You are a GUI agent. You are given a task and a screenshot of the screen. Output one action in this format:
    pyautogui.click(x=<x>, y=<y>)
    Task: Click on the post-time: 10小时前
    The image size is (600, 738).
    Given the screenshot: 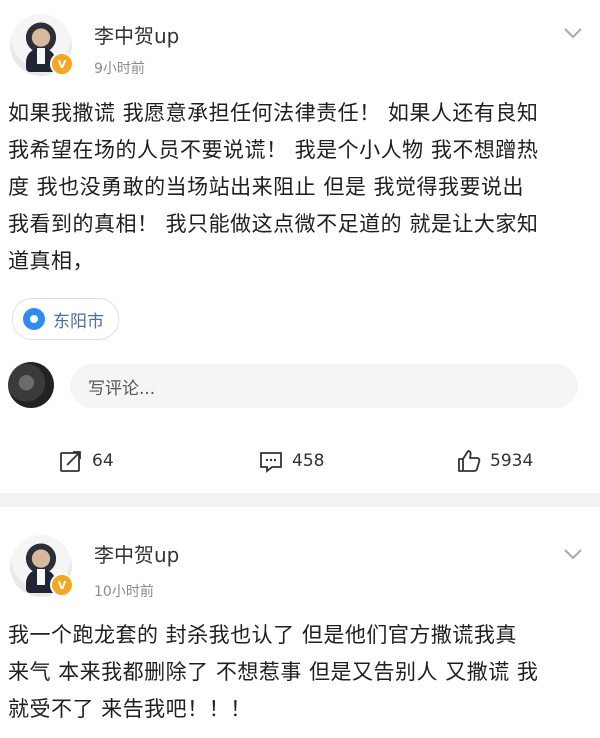 What is the action you would take?
    pyautogui.click(x=124, y=592)
    